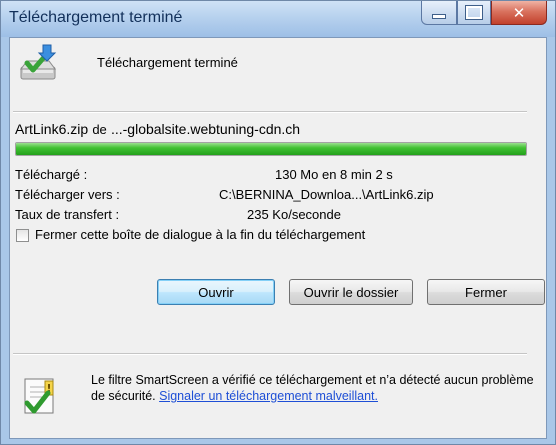 Image resolution: width=556 pixels, height=445 pixels. What do you see at coordinates (270, 112) in the screenshot?
I see `separator` at bounding box center [270, 112].